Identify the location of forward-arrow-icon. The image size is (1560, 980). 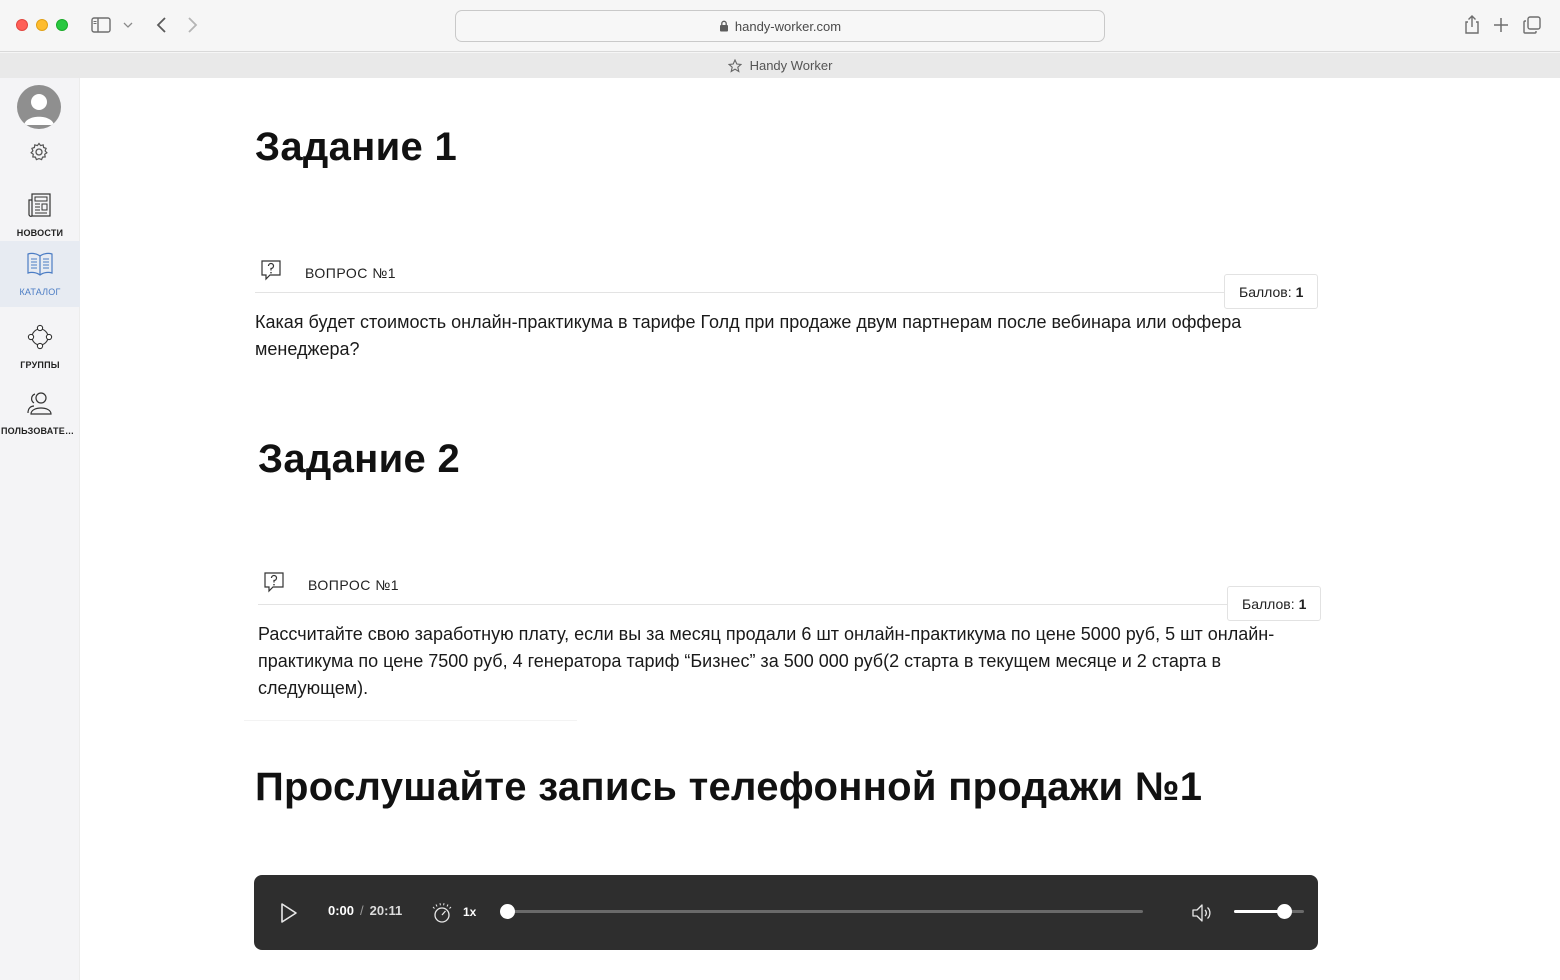
(193, 25).